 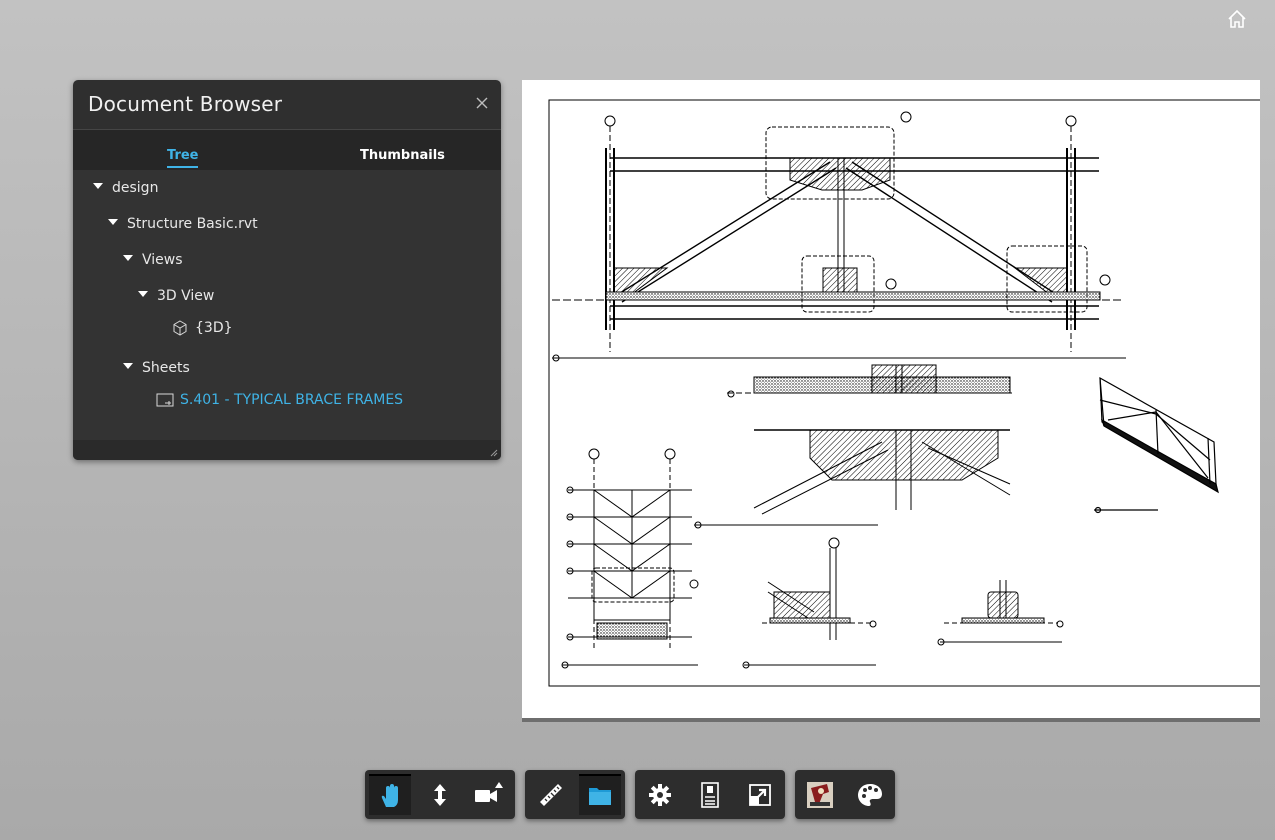 I want to click on pan-hand-icon, so click(x=389, y=795).